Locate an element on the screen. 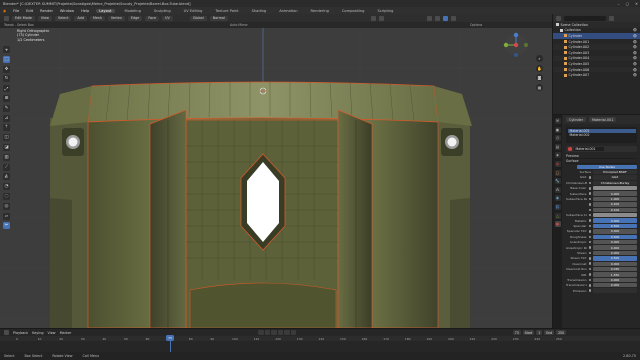 This screenshot has height=360, width=640. menu-vertex: Vertex is located at coordinates (116, 18).